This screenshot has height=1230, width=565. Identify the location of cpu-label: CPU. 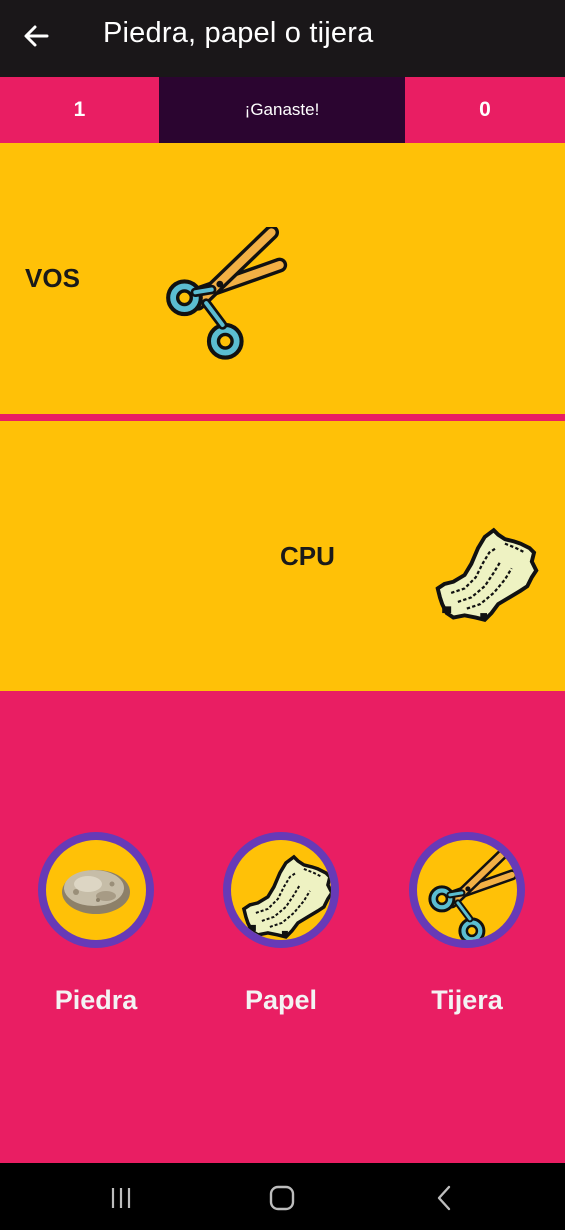
(307, 556).